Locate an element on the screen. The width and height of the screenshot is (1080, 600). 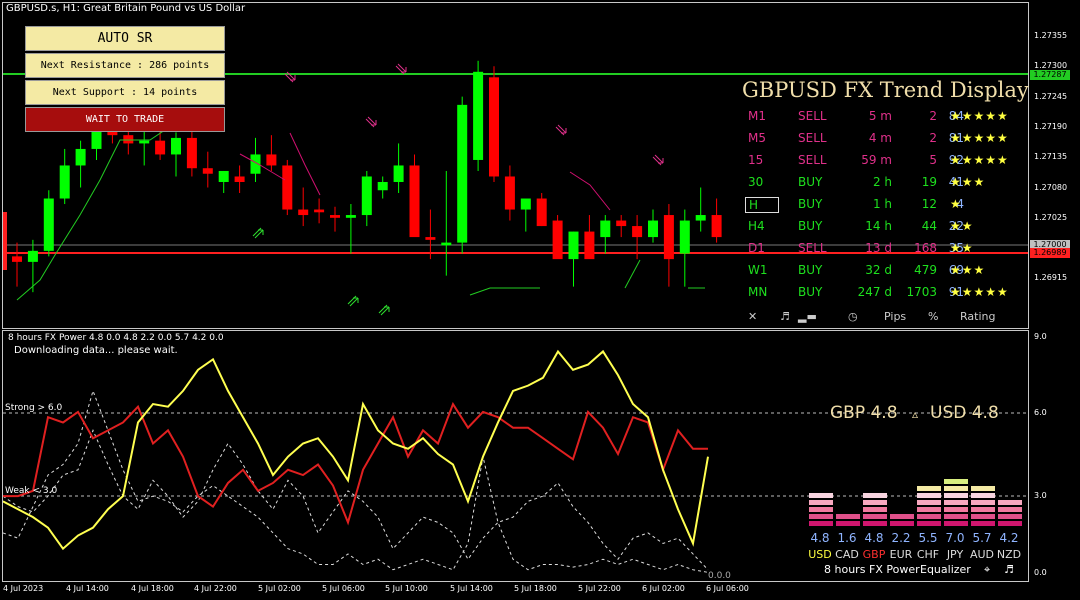
trend-row: M5 SELL 4 m 2 81 ★★★★★ is located at coordinates (882, 141).